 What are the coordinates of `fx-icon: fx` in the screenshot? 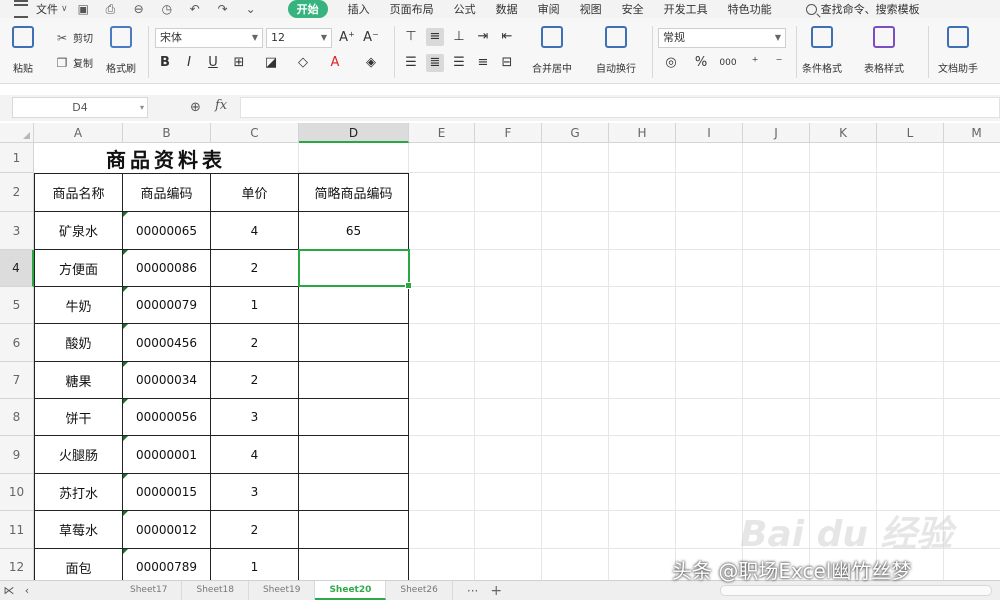 It's located at (221, 105).